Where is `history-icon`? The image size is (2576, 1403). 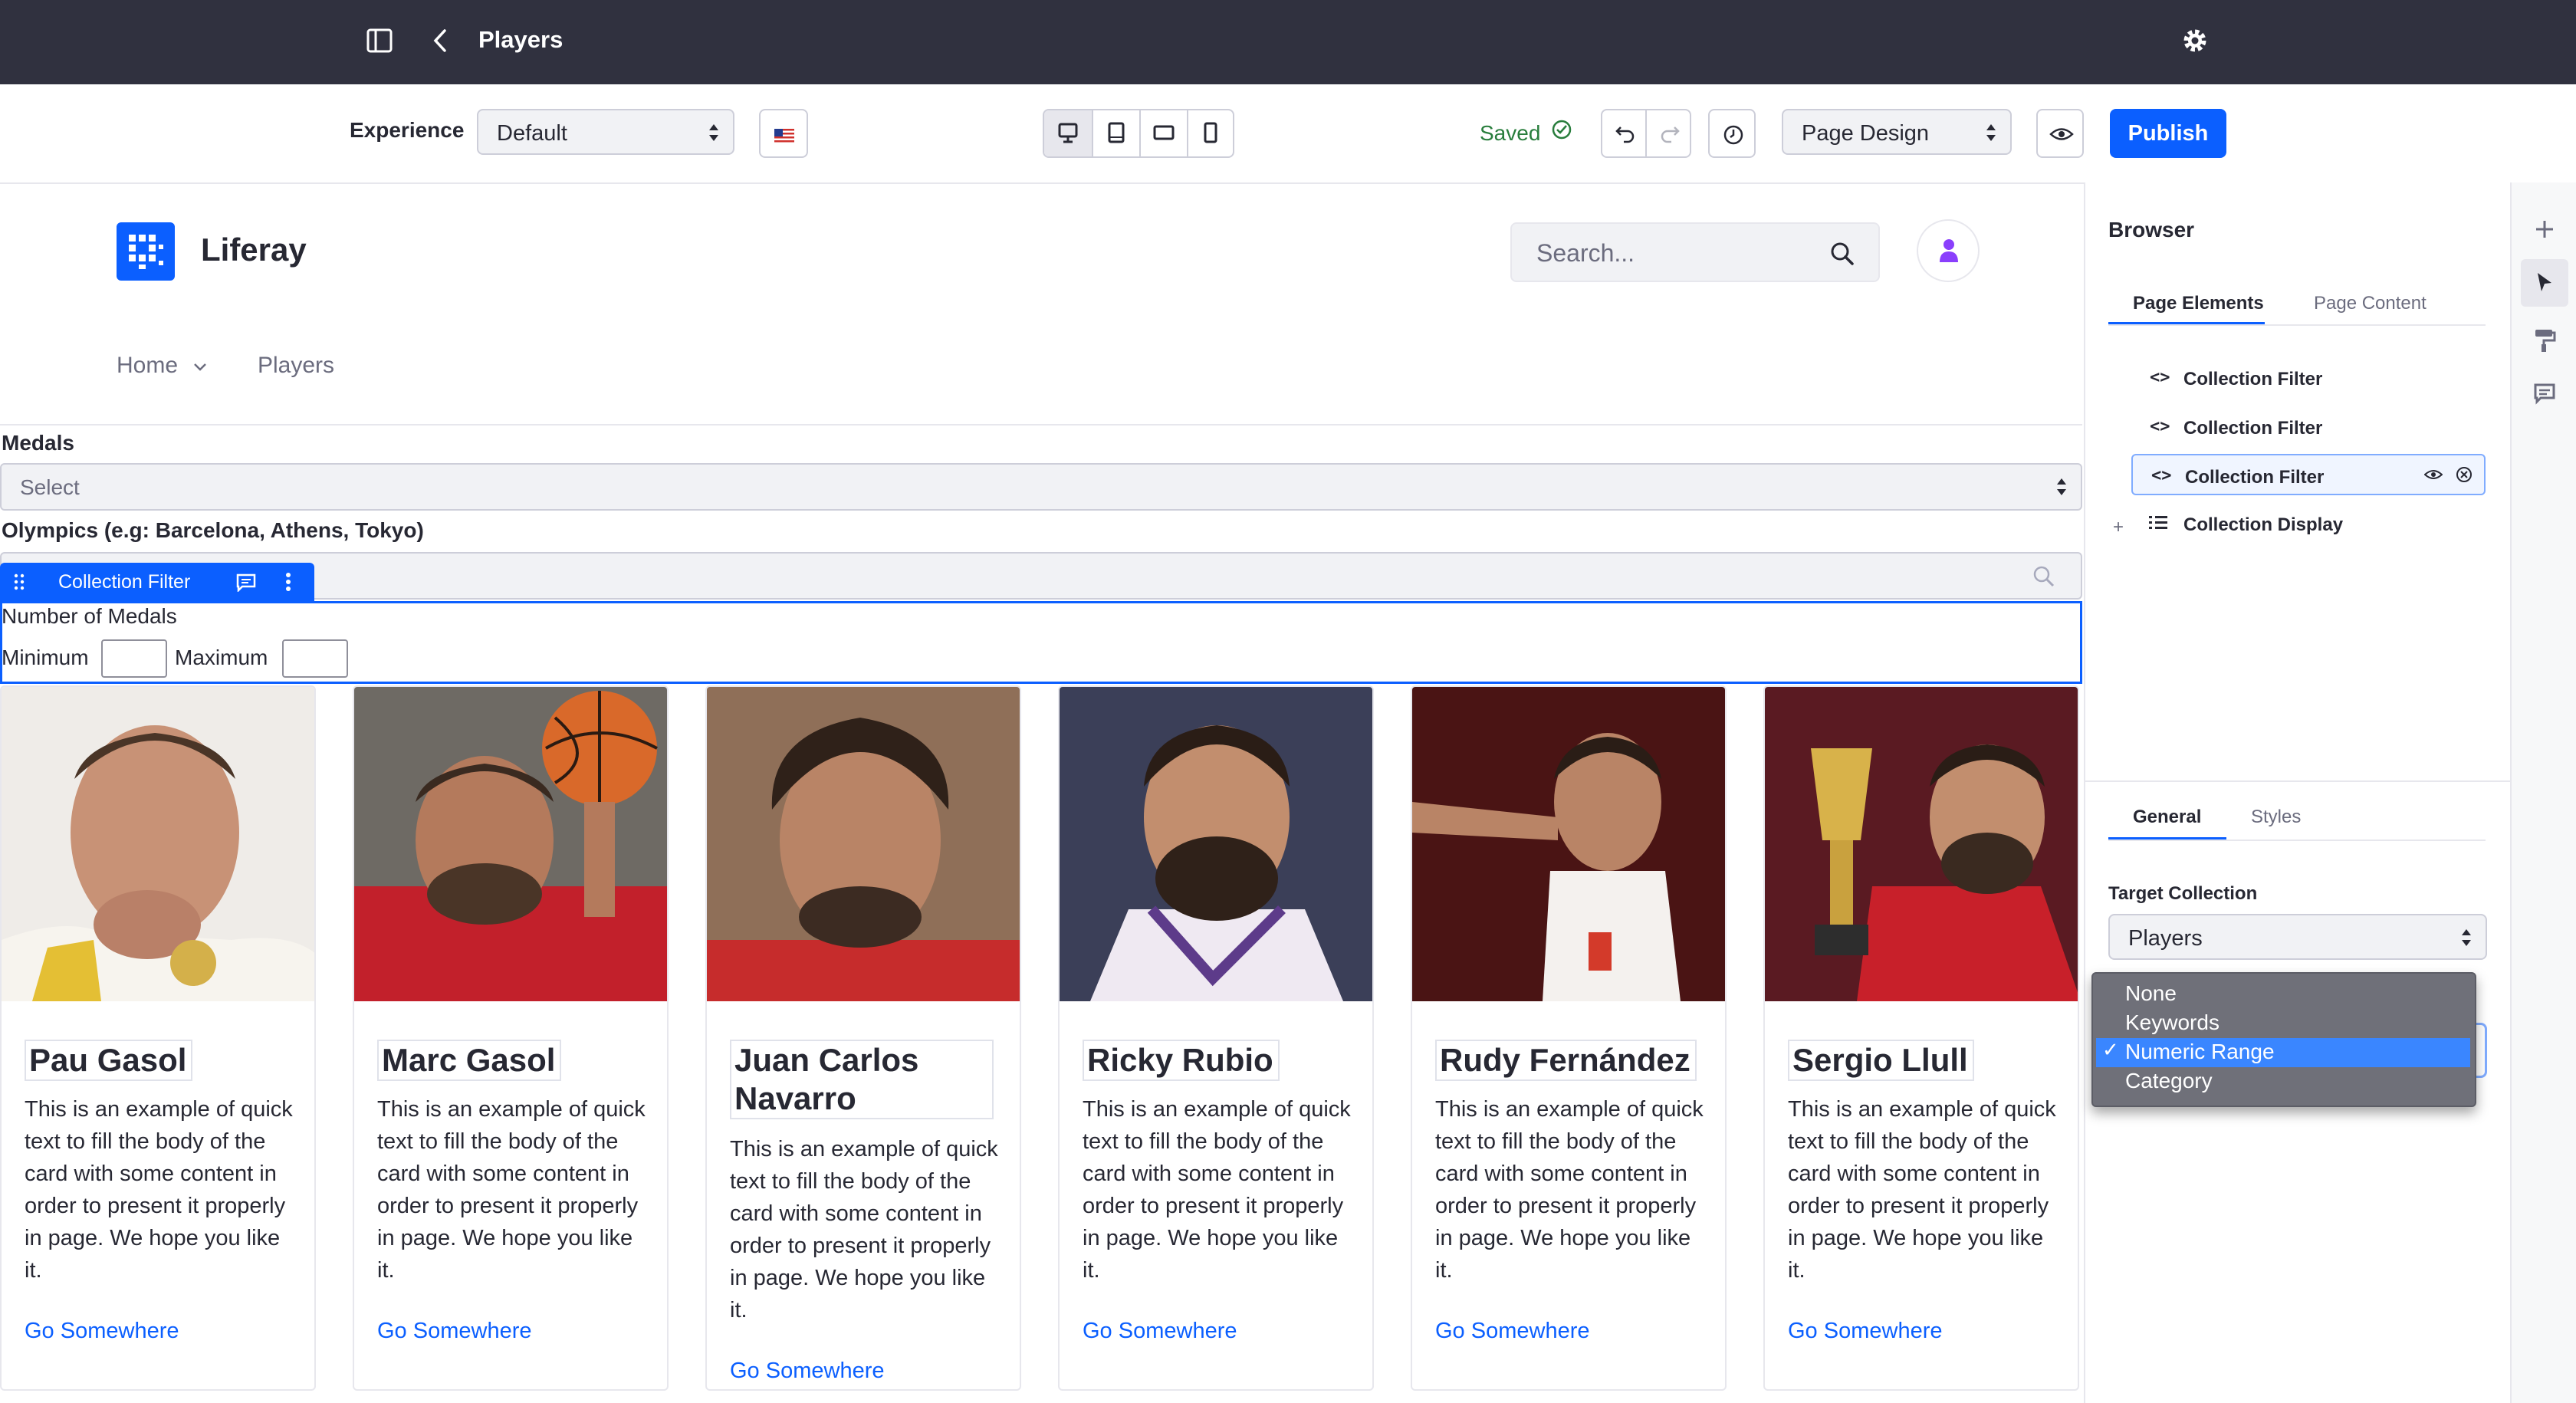 history-icon is located at coordinates (1733, 135).